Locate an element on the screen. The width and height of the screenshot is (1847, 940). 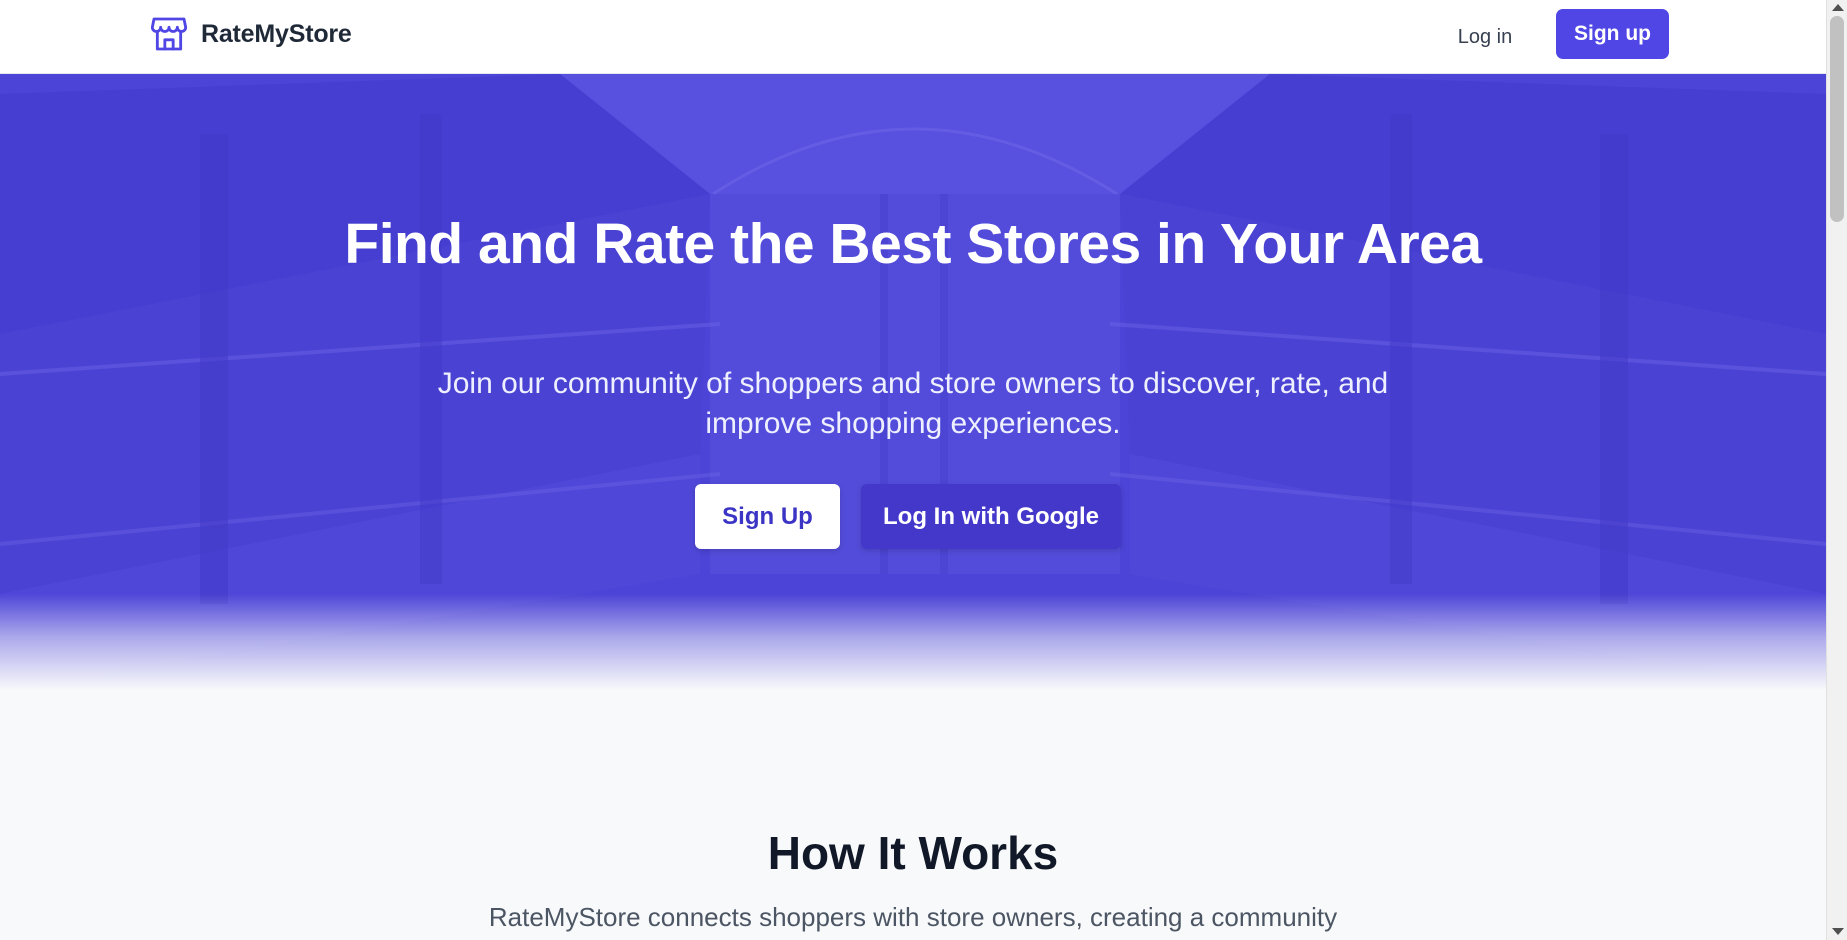
scroll-down-arrow-icon is located at coordinates (1838, 931).